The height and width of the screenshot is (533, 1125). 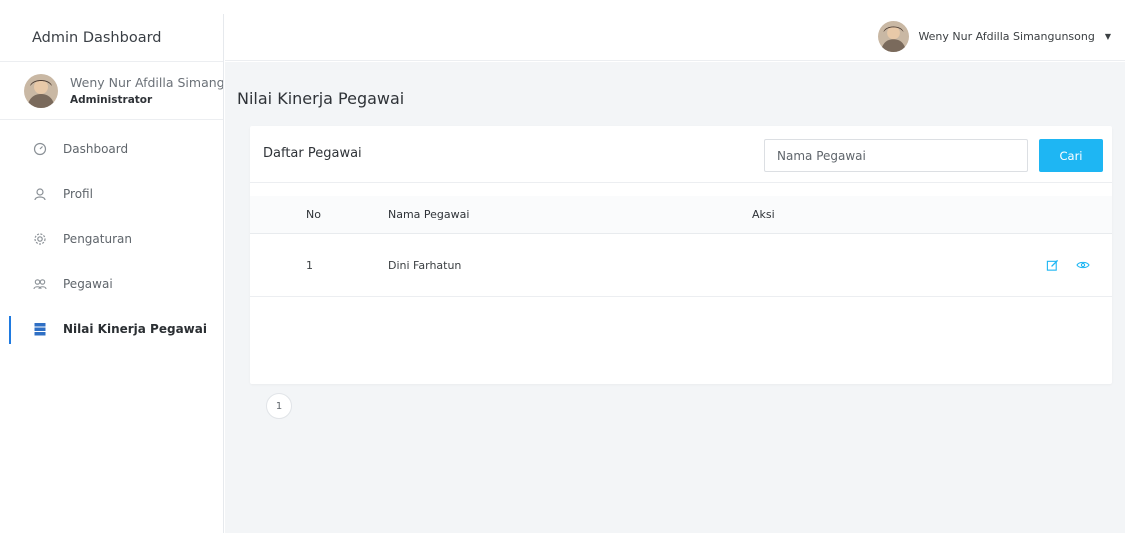 I want to click on brand-title: Admin Dashboard, so click(x=111, y=38).